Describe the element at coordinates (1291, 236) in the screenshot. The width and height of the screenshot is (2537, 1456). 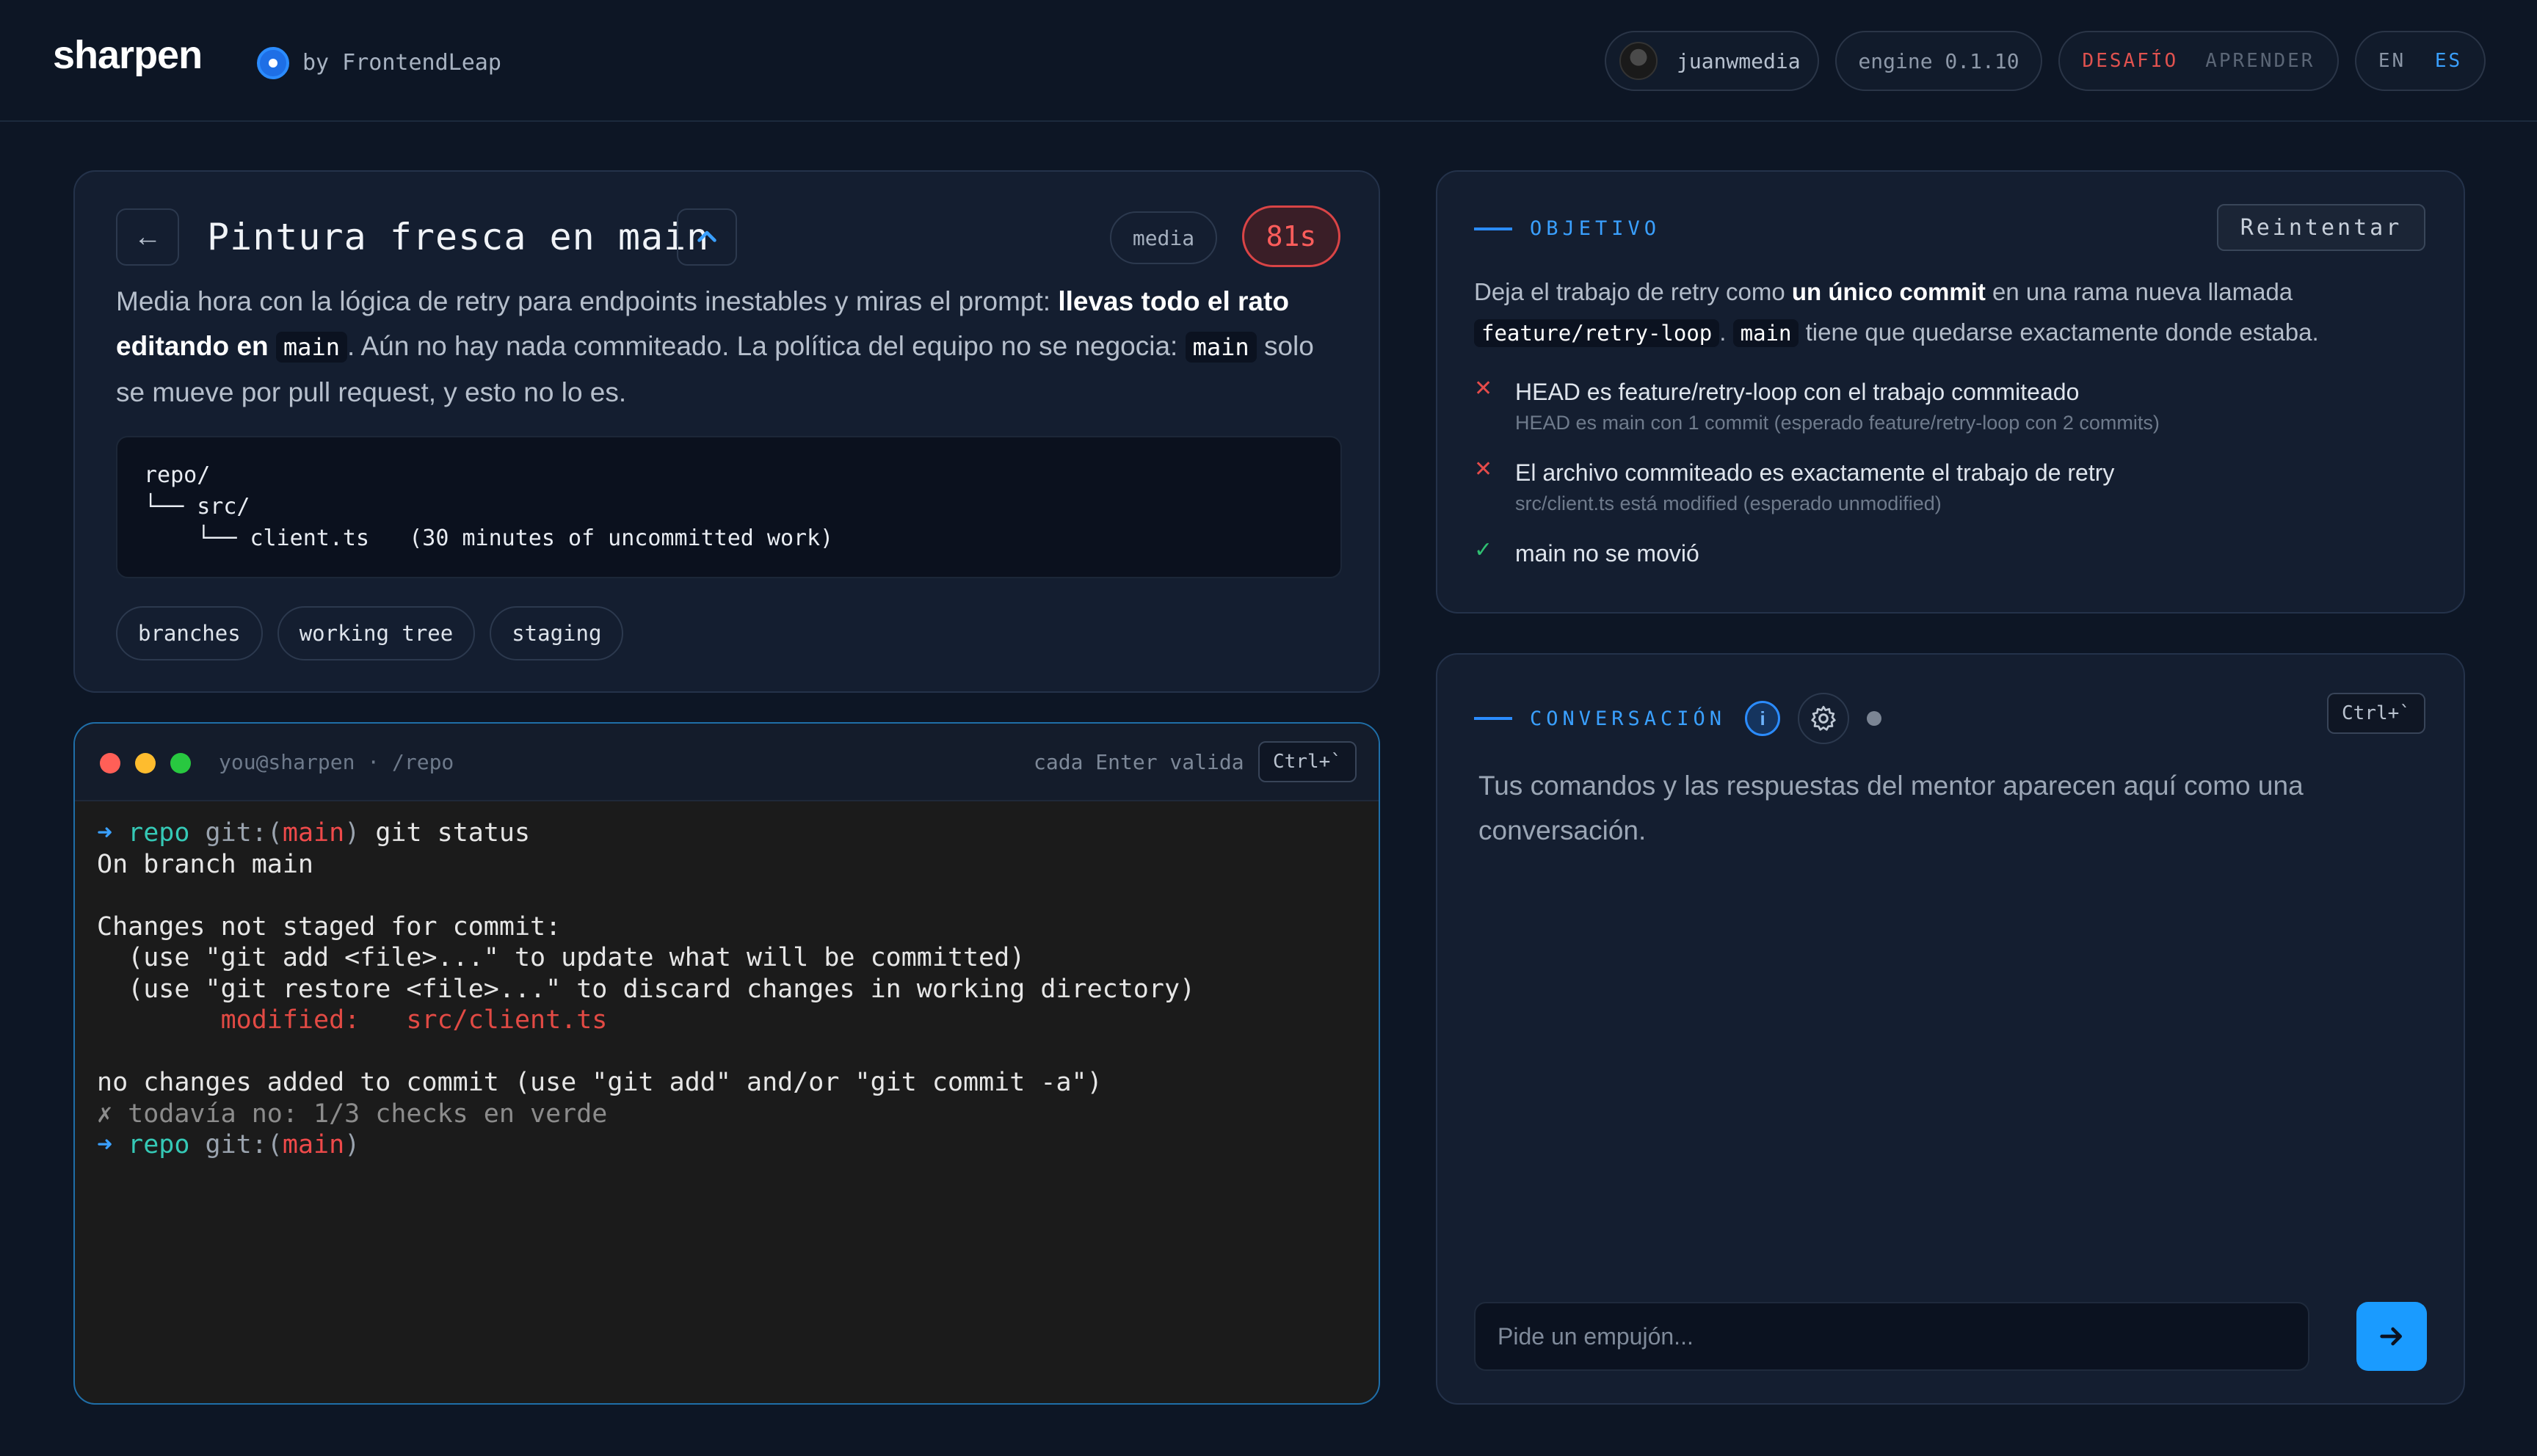
I see `timer-badge: 81s` at that location.